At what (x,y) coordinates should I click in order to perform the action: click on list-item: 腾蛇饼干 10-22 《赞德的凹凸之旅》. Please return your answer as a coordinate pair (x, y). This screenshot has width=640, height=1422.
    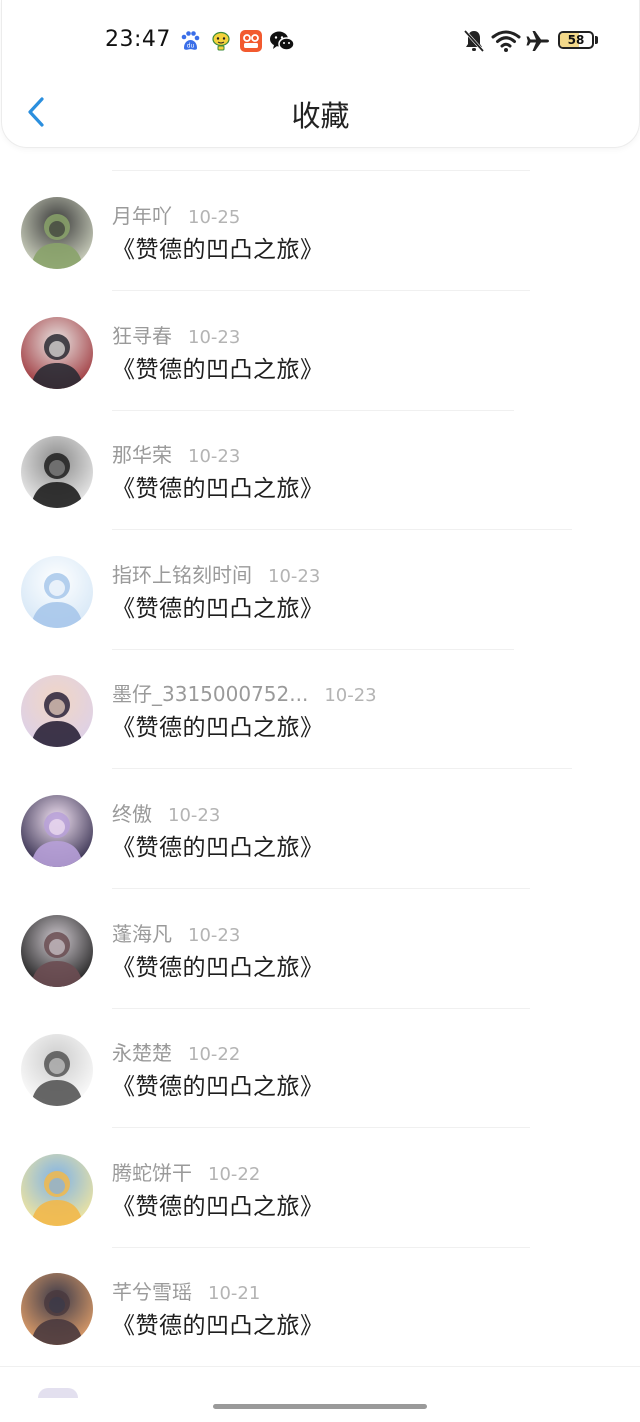
    Looking at the image, I should click on (320, 1188).